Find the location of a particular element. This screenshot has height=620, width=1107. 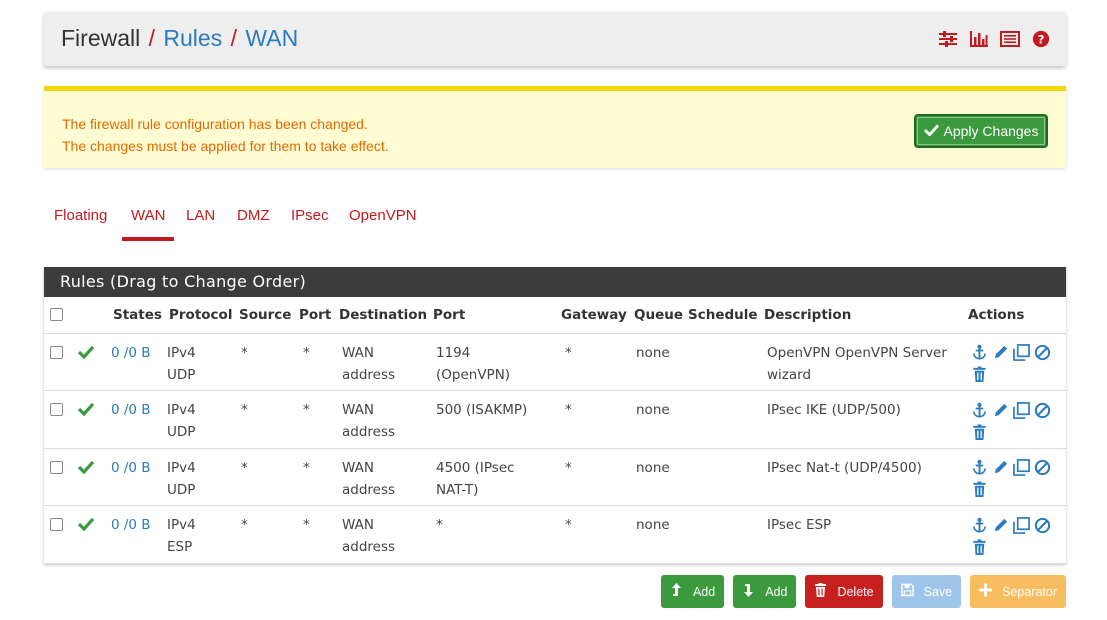

breadcrumb: Firewall / Rules / WAN is located at coordinates (179, 38).